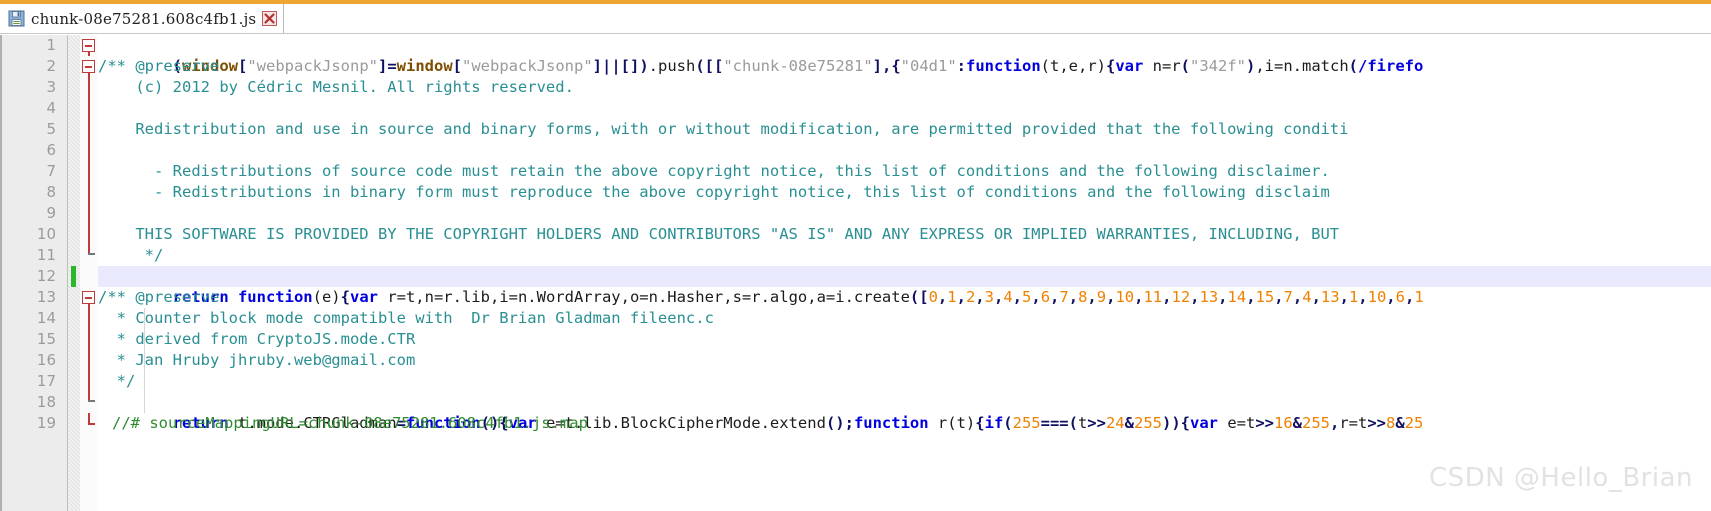 This screenshot has height=511, width=1711. Describe the element at coordinates (46, 255) in the screenshot. I see `line-number: 11` at that location.